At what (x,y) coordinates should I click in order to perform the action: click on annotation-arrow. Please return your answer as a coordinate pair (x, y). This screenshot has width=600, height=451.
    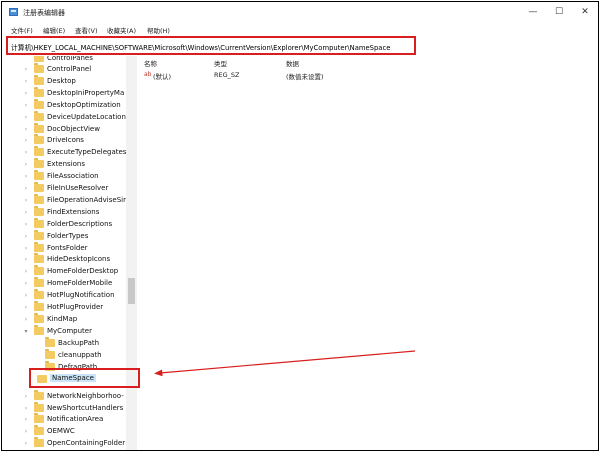
    Looking at the image, I should click on (285, 363).